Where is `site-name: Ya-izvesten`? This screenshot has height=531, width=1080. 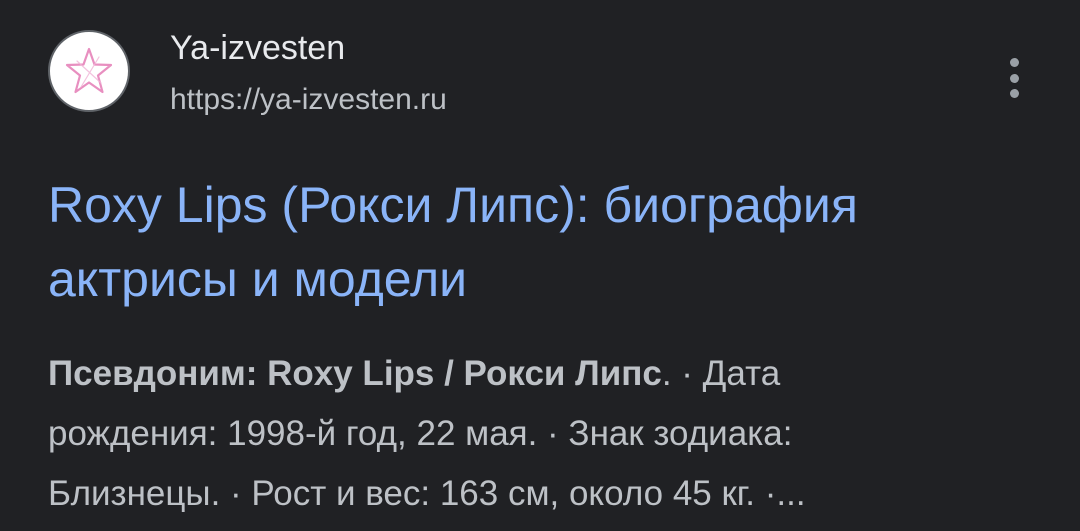
site-name: Ya-izvesten is located at coordinates (257, 48).